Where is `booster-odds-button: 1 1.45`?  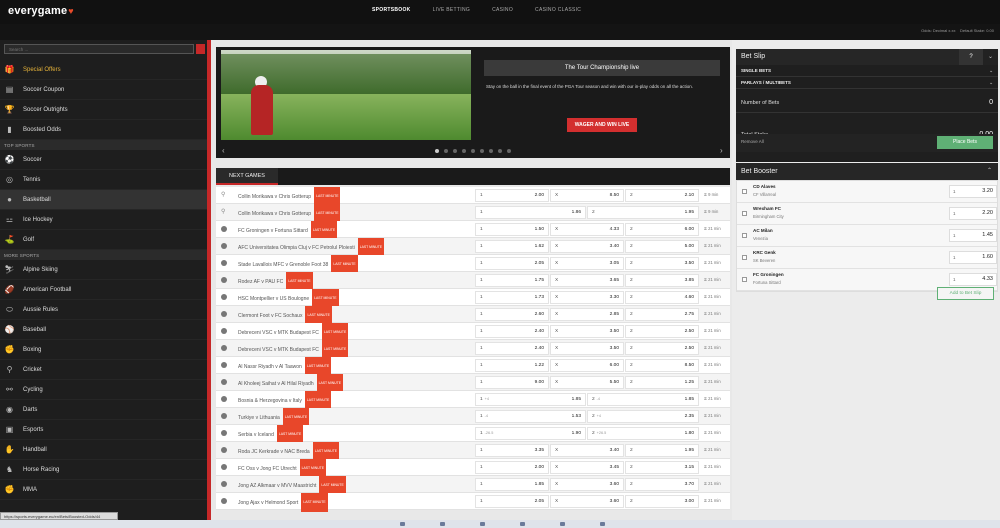 booster-odds-button: 1 1.45 is located at coordinates (973, 235).